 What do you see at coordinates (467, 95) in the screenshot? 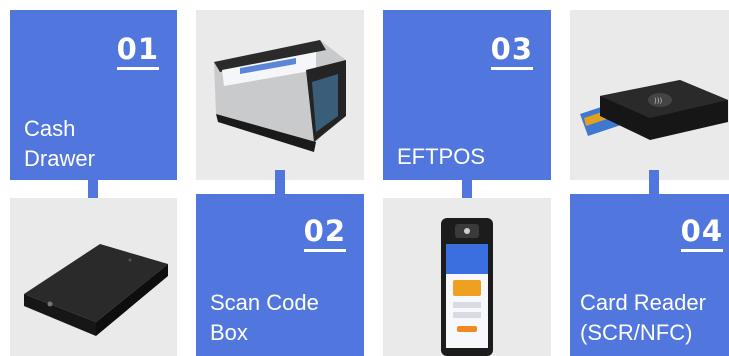
I see `card-eftpos-label: 03 EFTPOS` at bounding box center [467, 95].